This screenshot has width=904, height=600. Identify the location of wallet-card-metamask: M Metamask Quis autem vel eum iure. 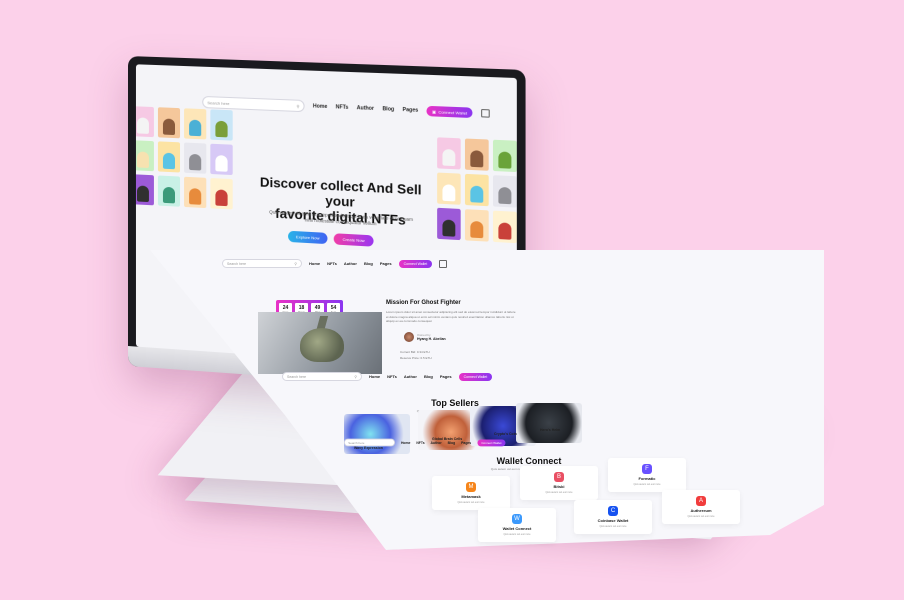
(471, 493).